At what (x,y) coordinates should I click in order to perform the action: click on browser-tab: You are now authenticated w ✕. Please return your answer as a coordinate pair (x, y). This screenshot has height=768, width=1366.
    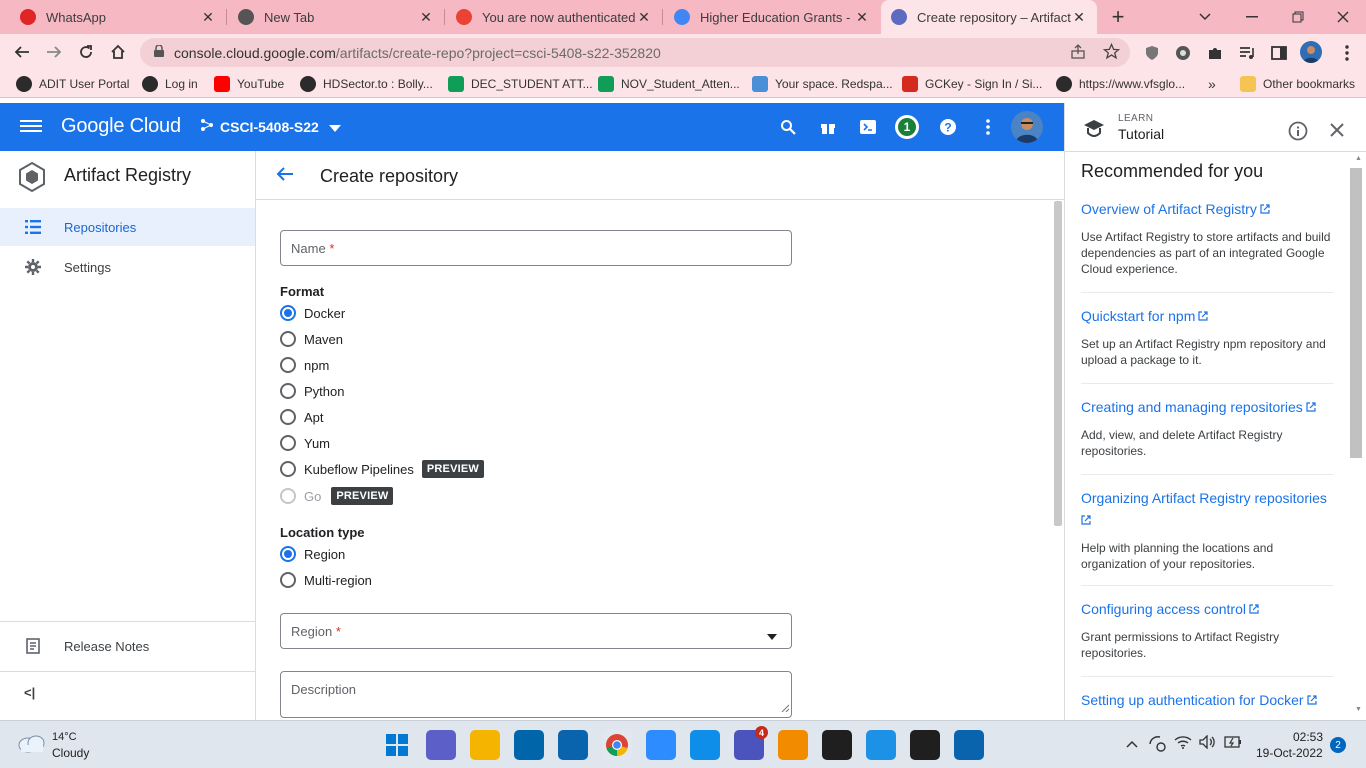
    Looking at the image, I should click on (554, 17).